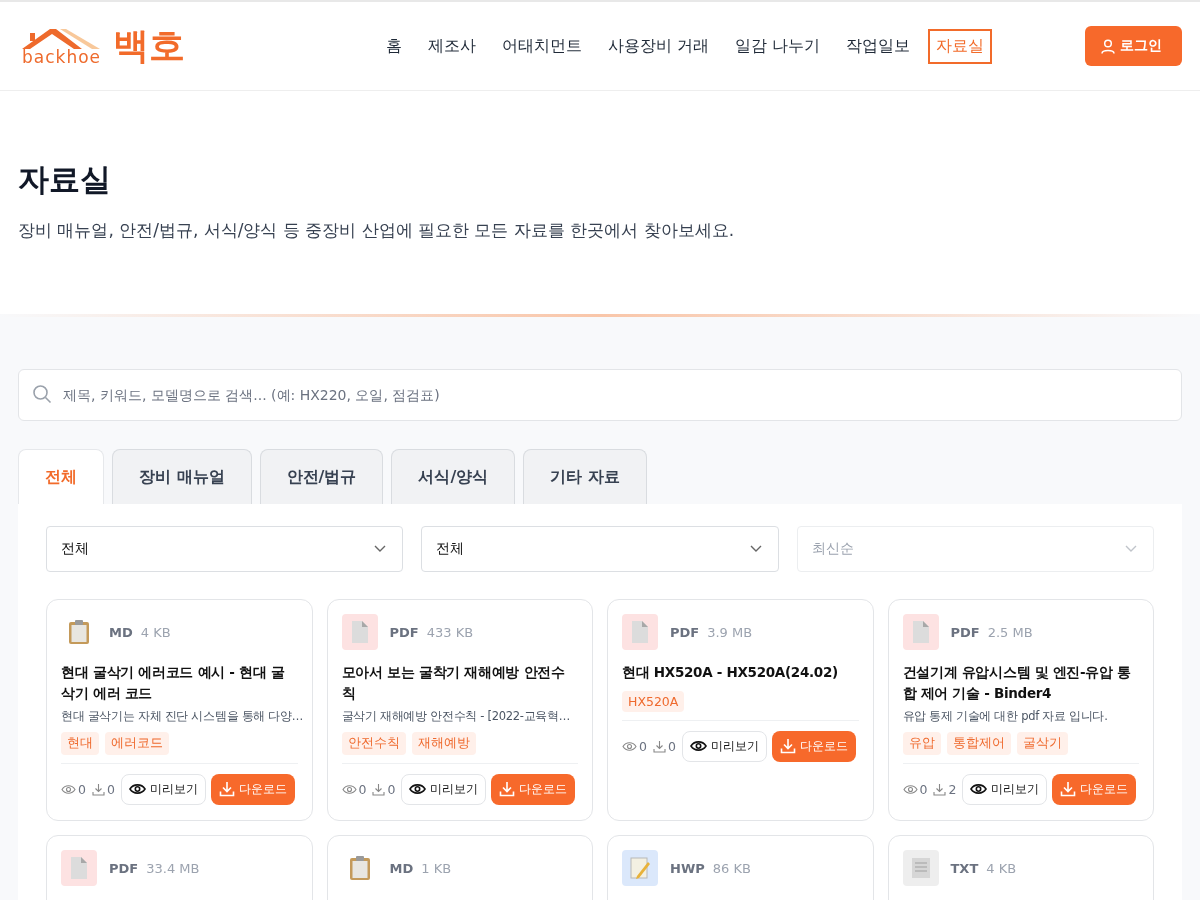  I want to click on file-size: 4 KB, so click(1001, 868).